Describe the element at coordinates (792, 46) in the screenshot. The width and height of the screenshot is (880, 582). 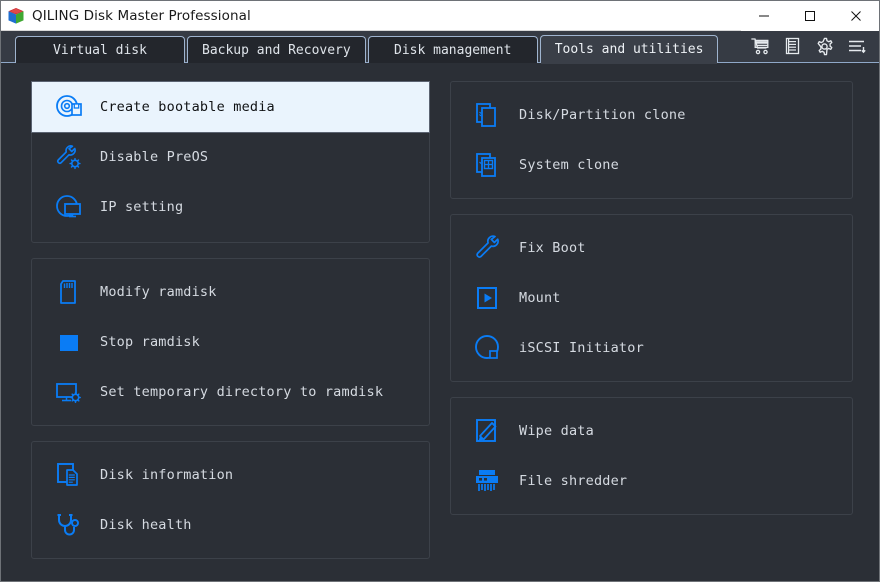
I see `log-icon` at that location.